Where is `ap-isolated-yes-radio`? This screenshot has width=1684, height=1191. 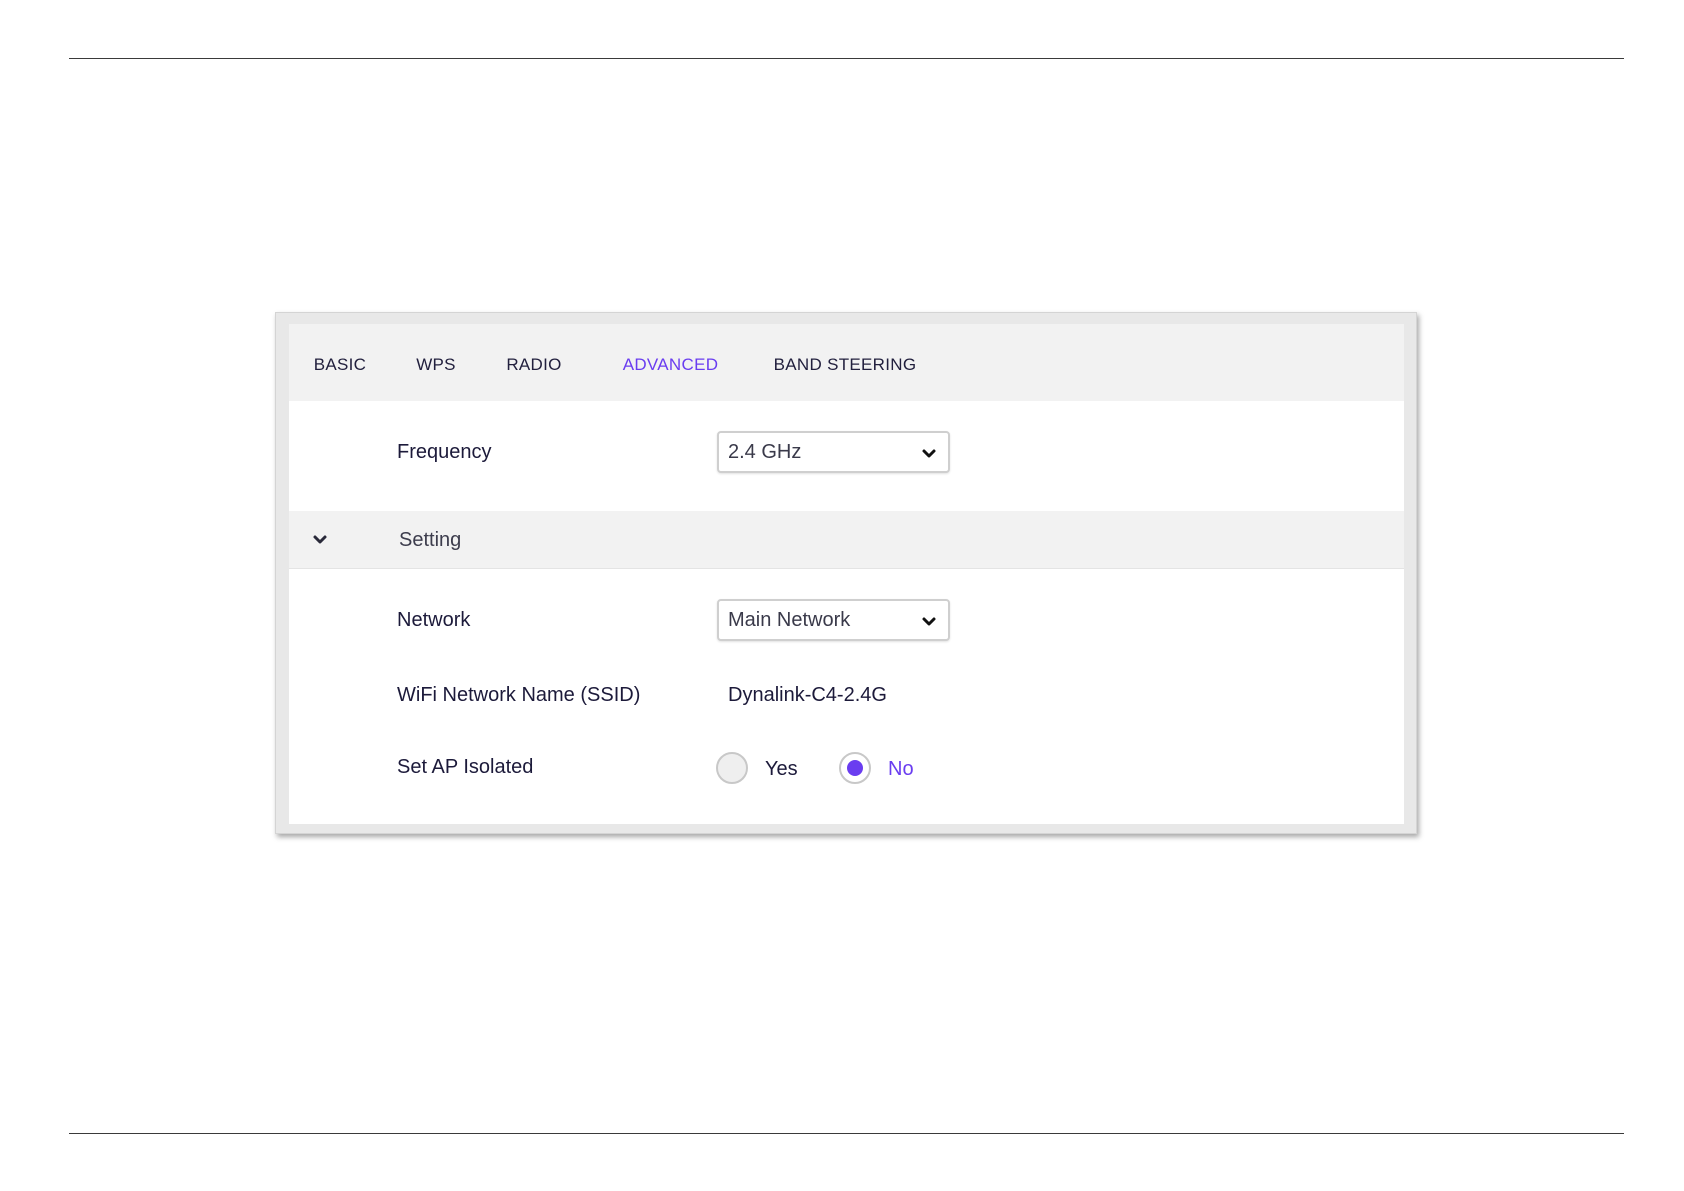 ap-isolated-yes-radio is located at coordinates (732, 768).